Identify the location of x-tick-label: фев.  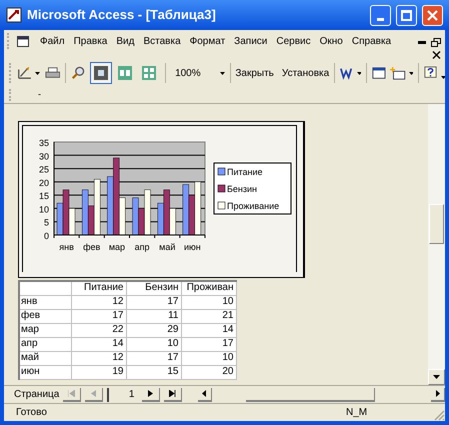
(91, 247).